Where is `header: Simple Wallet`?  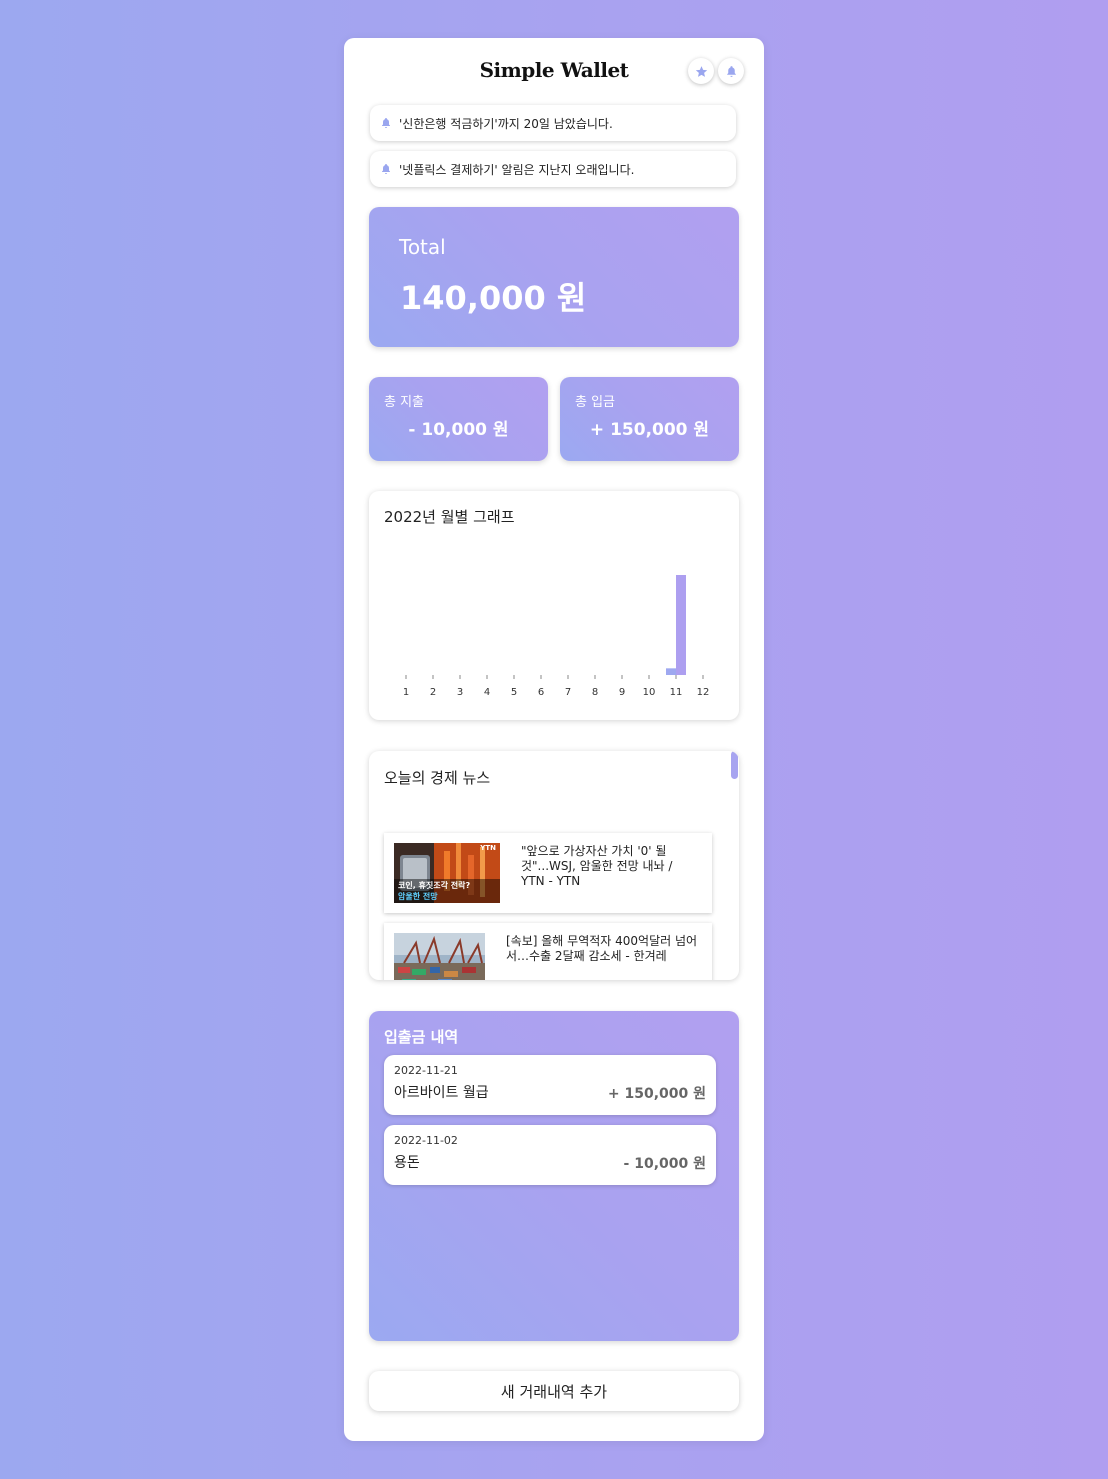 header: Simple Wallet is located at coordinates (554, 73).